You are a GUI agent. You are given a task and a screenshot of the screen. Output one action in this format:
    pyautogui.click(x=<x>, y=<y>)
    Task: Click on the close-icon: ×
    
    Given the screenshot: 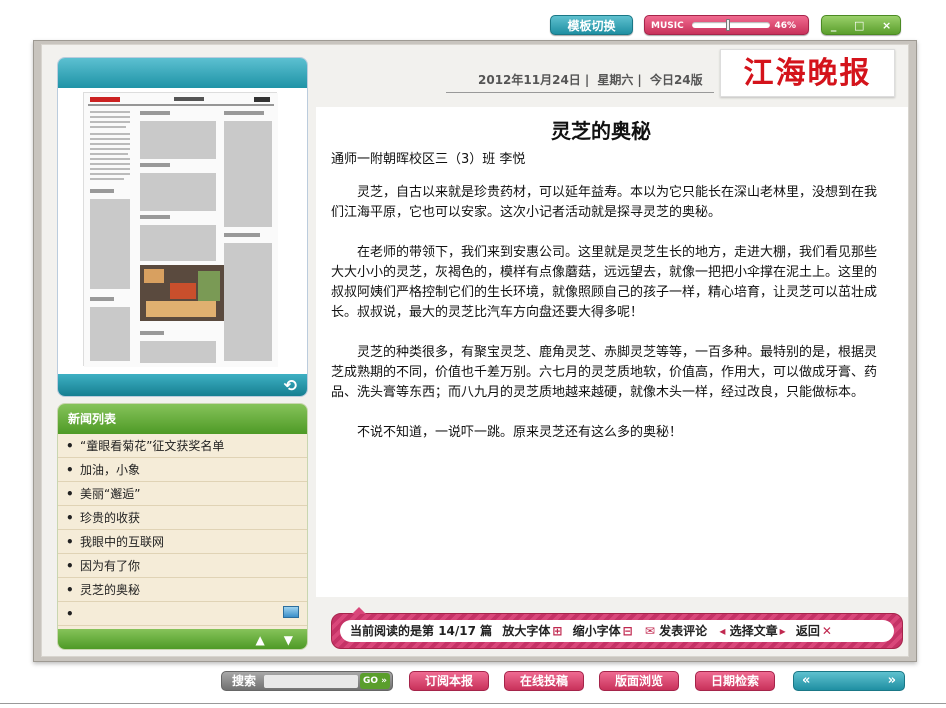 What is the action you would take?
    pyautogui.click(x=886, y=25)
    